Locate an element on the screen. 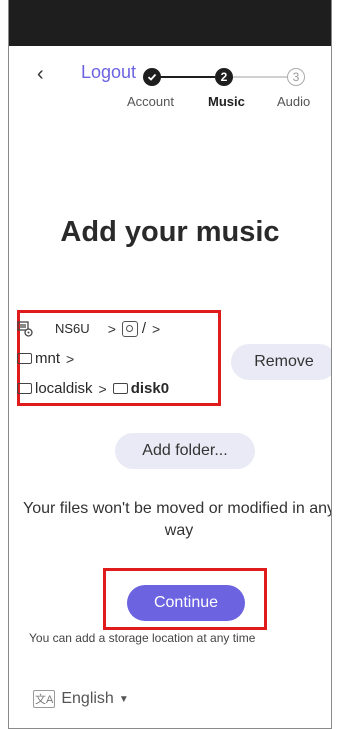 This screenshot has height=729, width=340. path-folder-disk0: disk0 is located at coordinates (150, 388).